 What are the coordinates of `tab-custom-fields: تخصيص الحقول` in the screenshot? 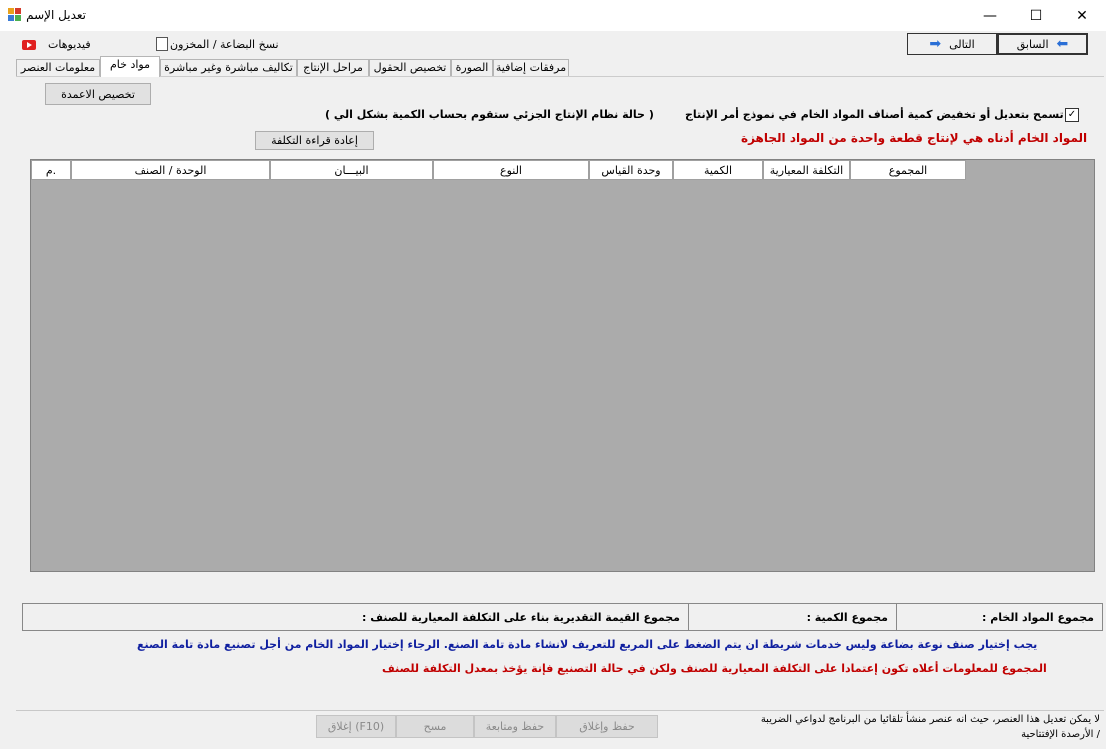 It's located at (410, 68).